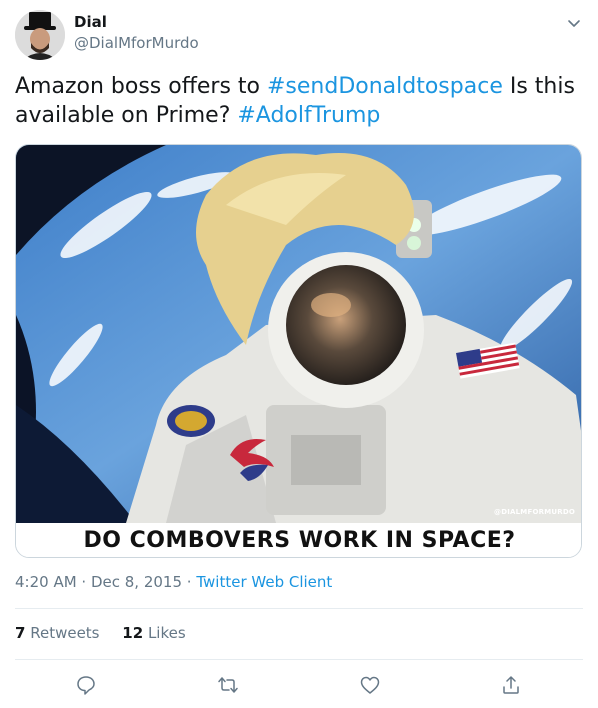  I want to click on share-icon, so click(511, 685).